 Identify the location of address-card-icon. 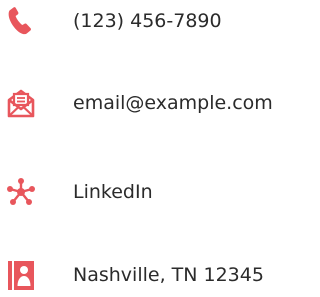
(21, 275).